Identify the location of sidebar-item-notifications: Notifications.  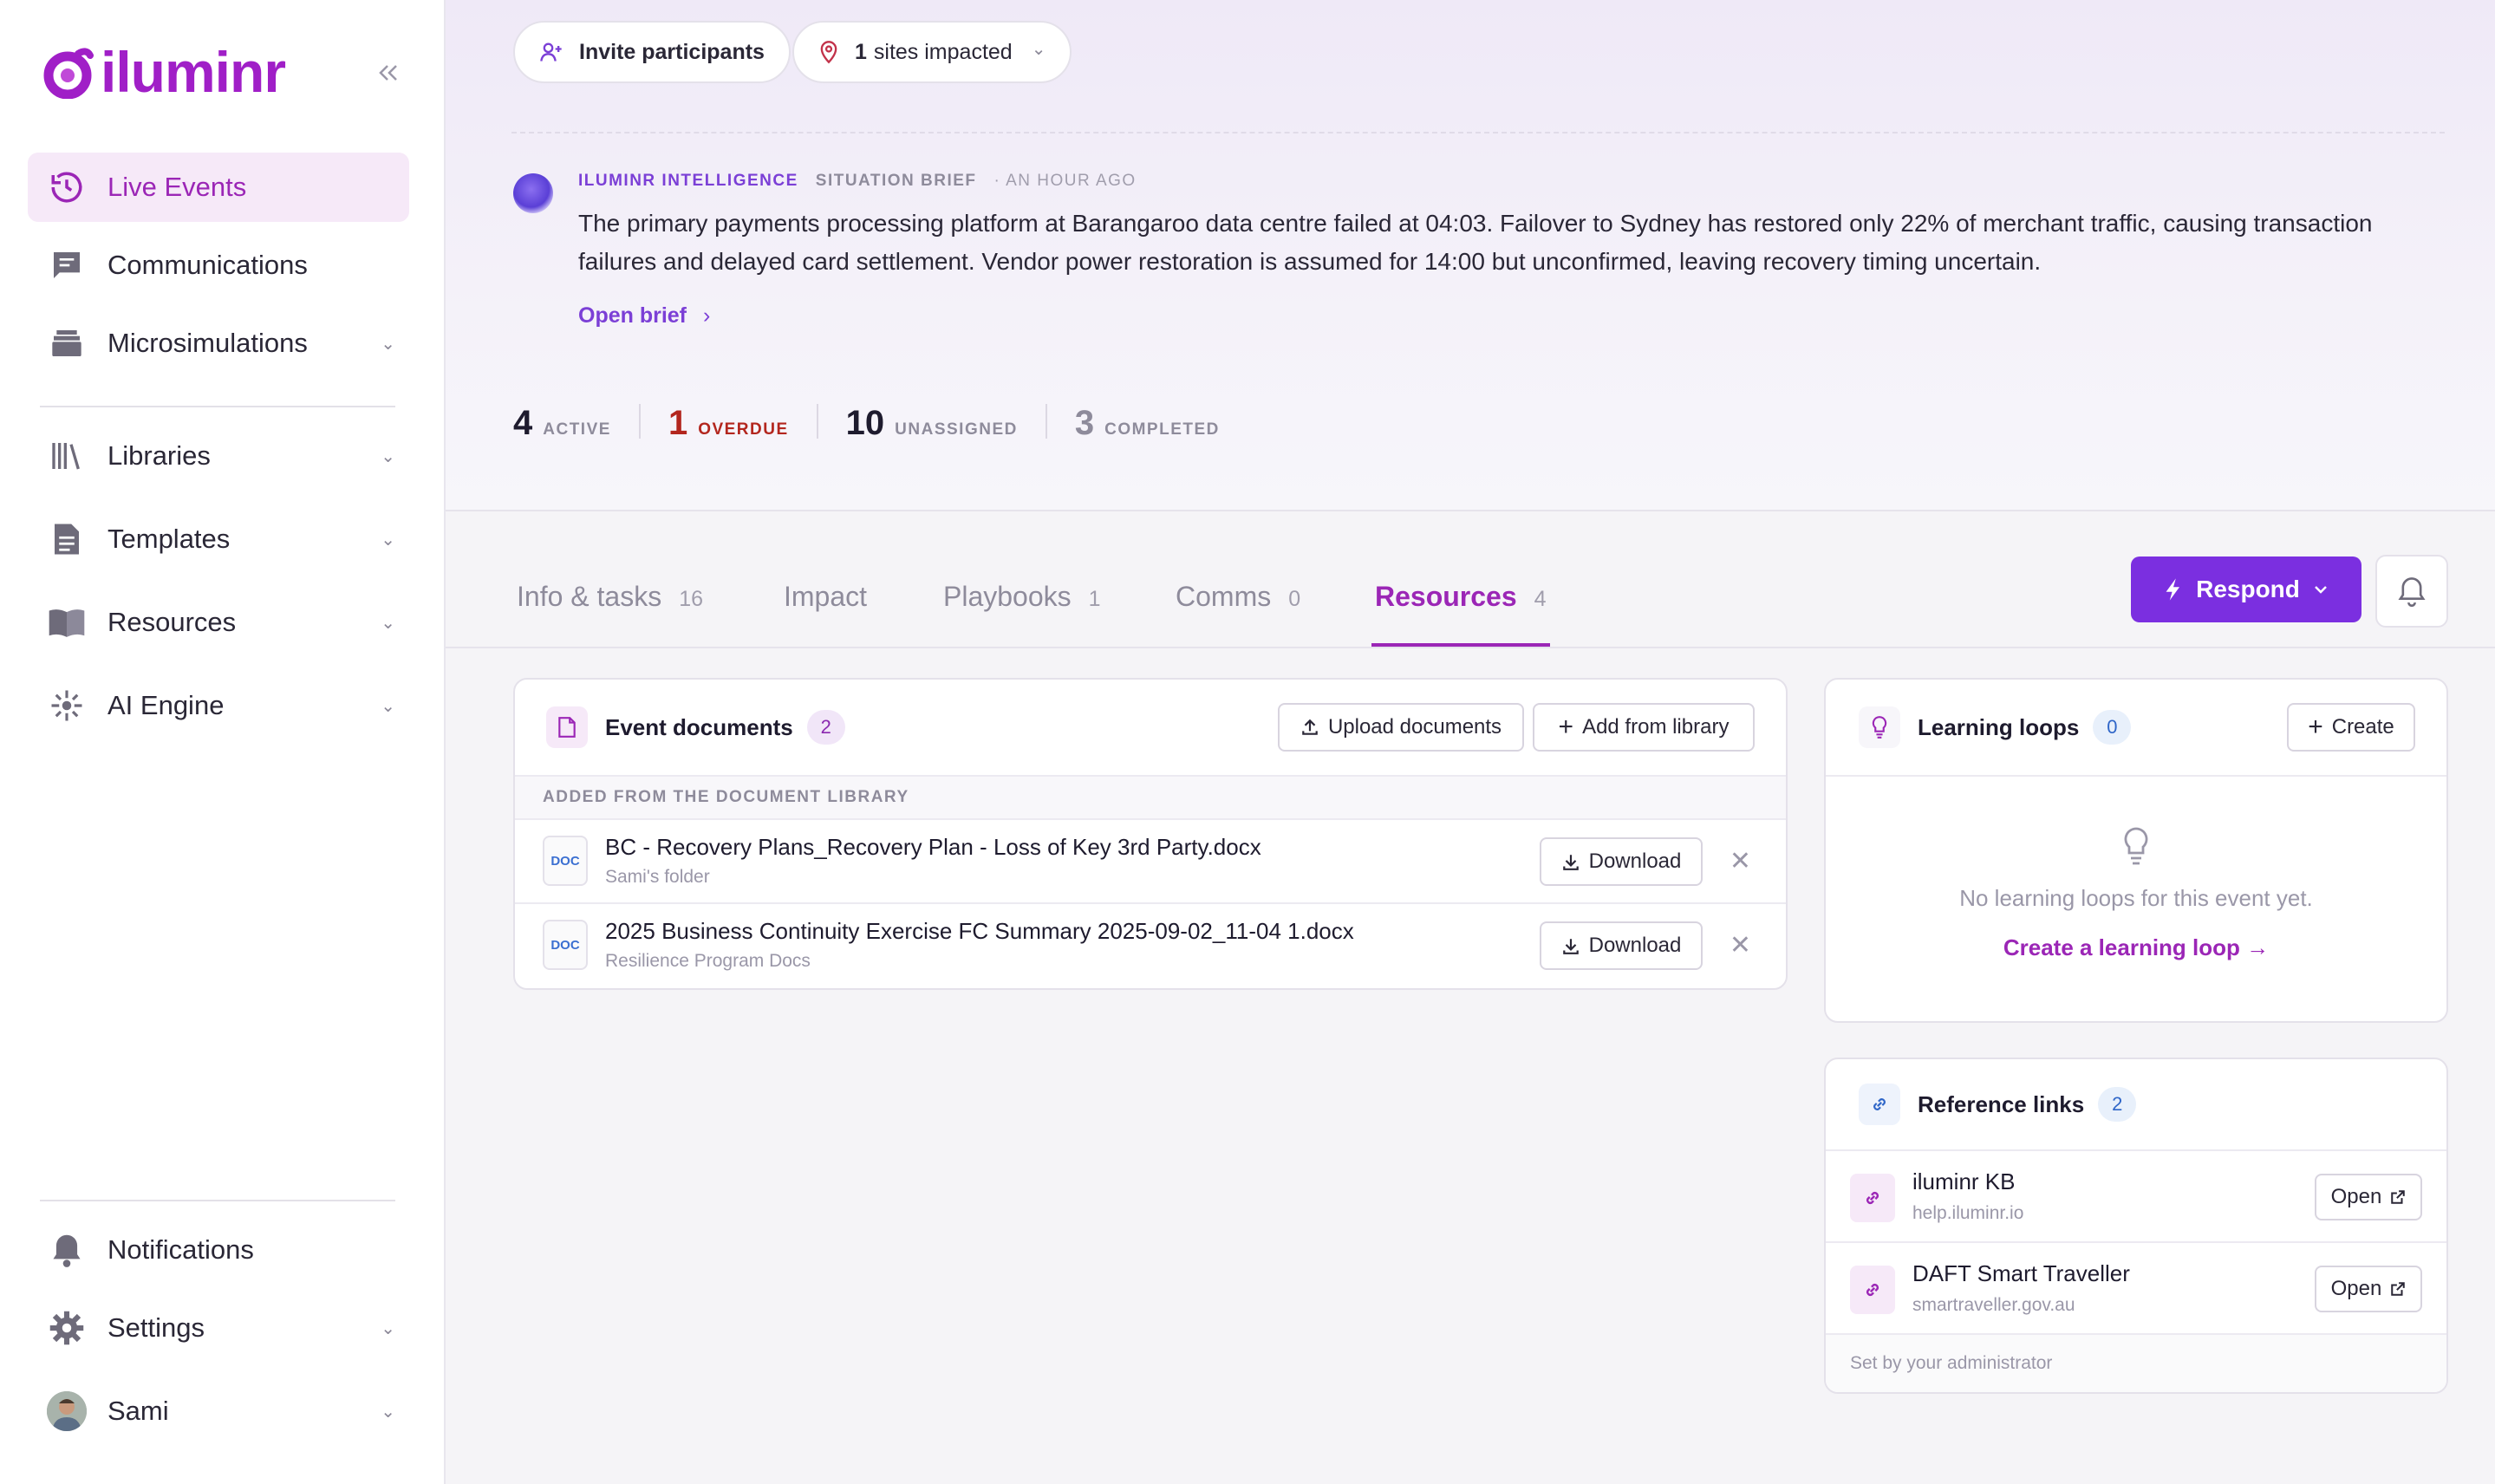
(218, 1250).